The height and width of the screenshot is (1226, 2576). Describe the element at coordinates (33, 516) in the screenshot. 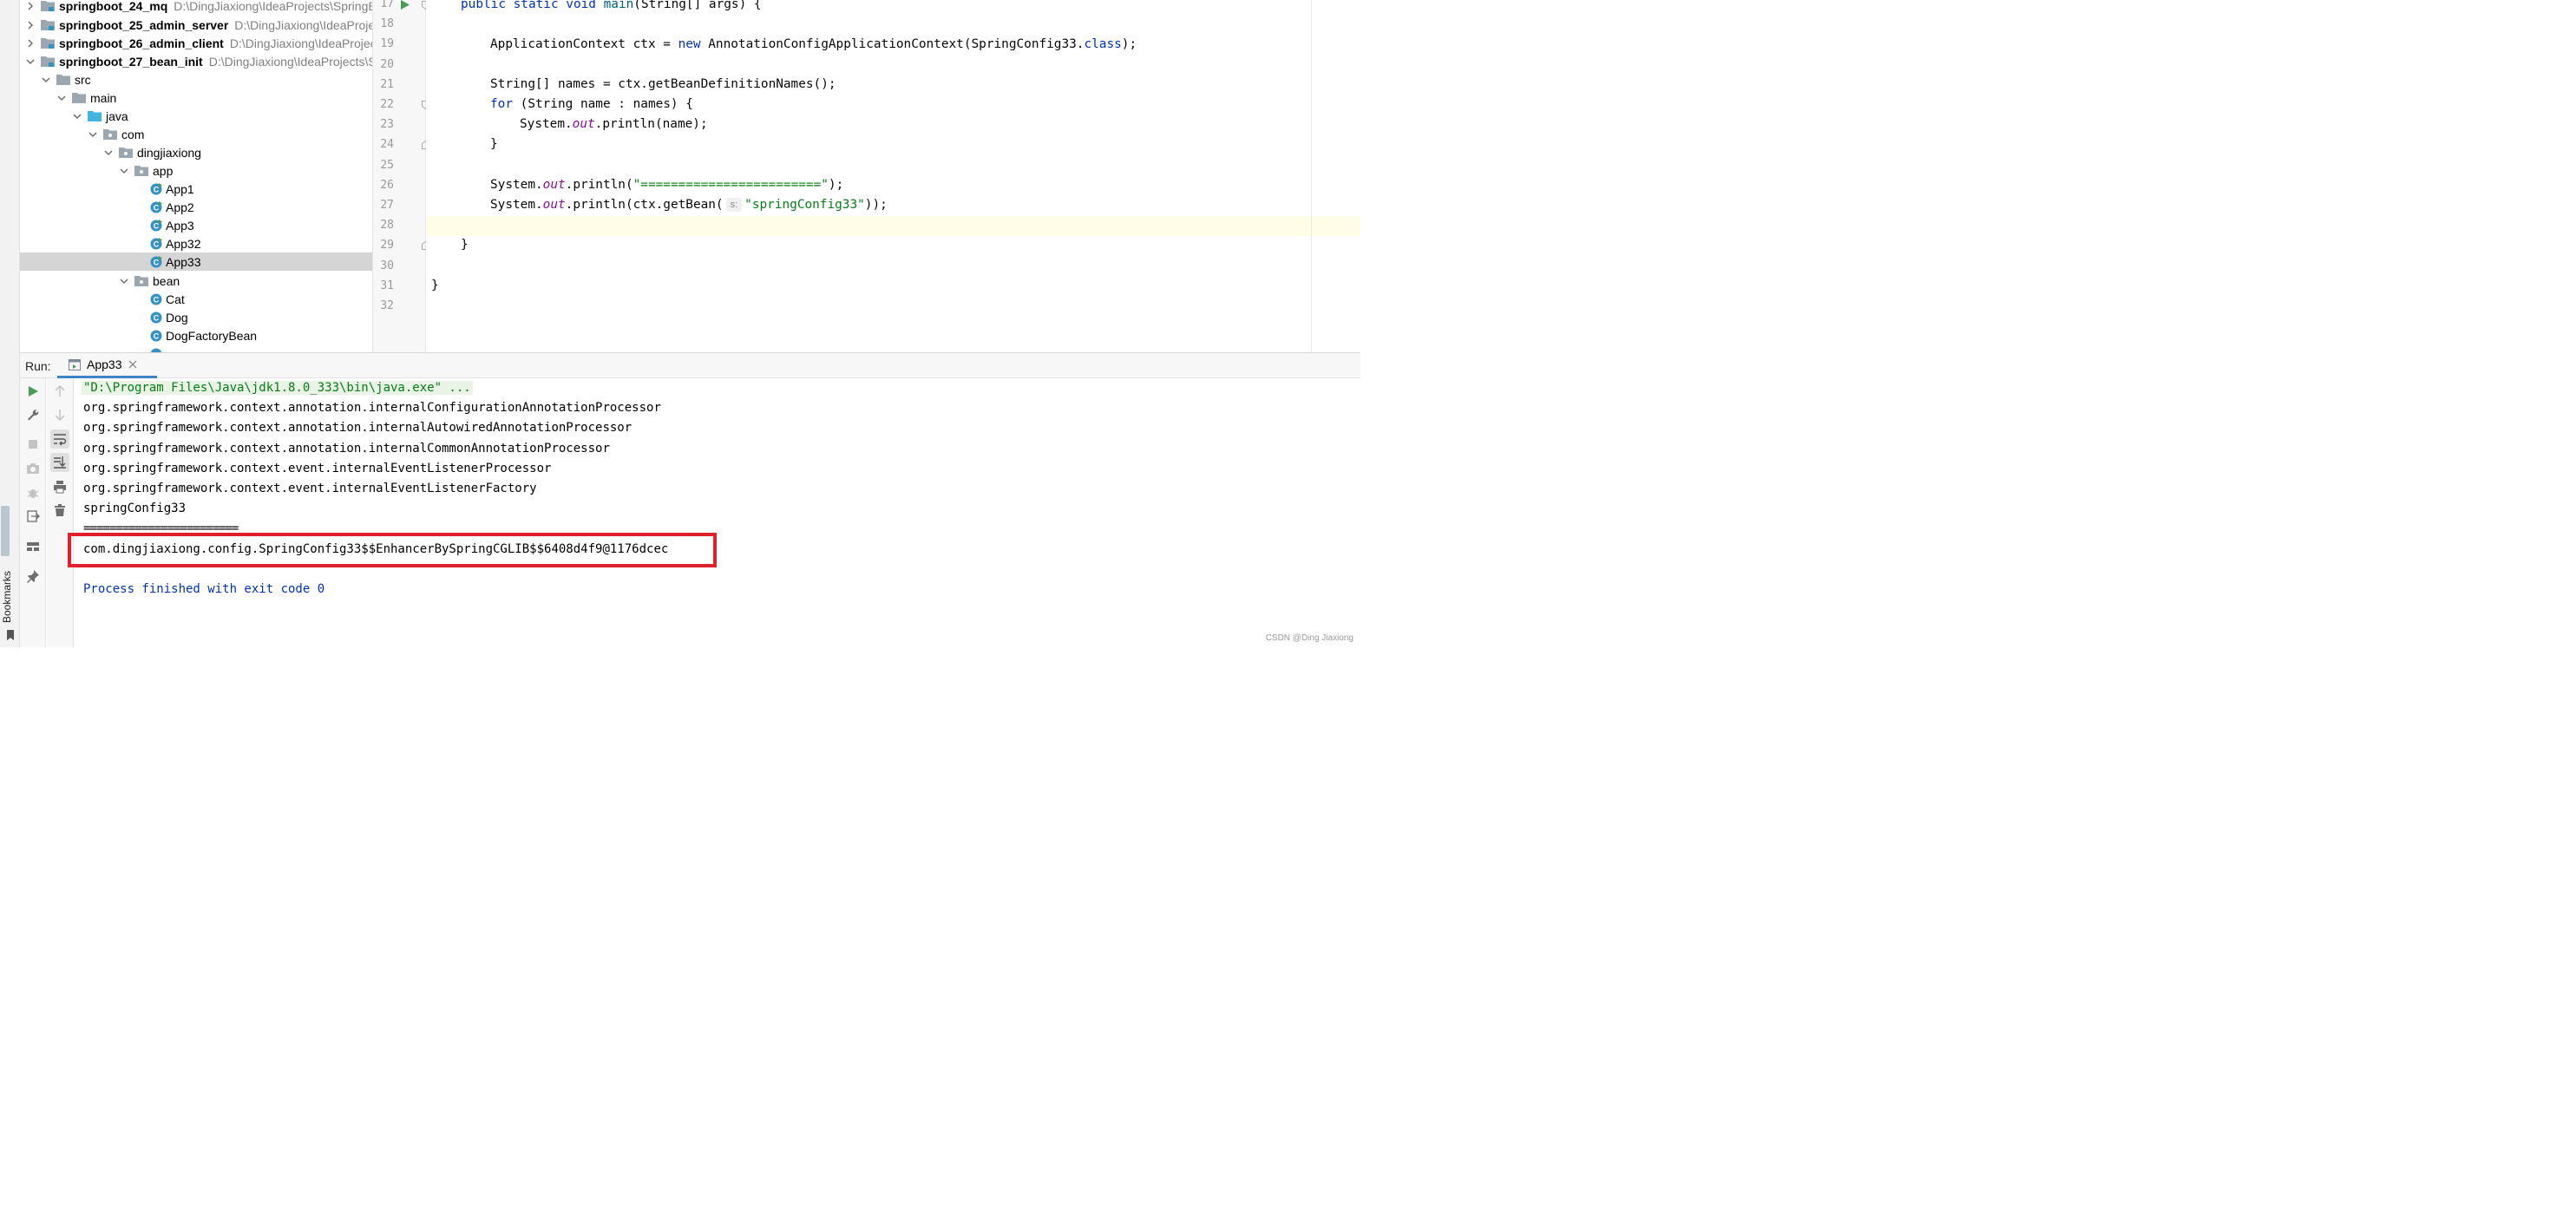

I see `exit-icon` at that location.